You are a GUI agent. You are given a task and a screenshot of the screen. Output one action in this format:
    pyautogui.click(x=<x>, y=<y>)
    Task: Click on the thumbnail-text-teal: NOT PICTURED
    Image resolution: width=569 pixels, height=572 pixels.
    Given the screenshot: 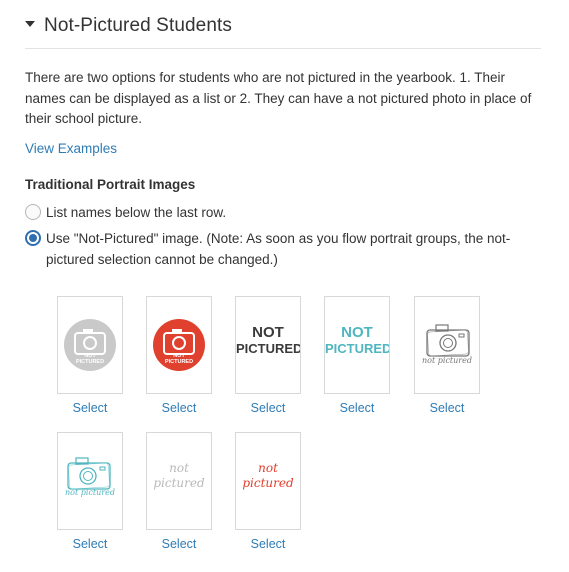 What is the action you would take?
    pyautogui.click(x=357, y=345)
    